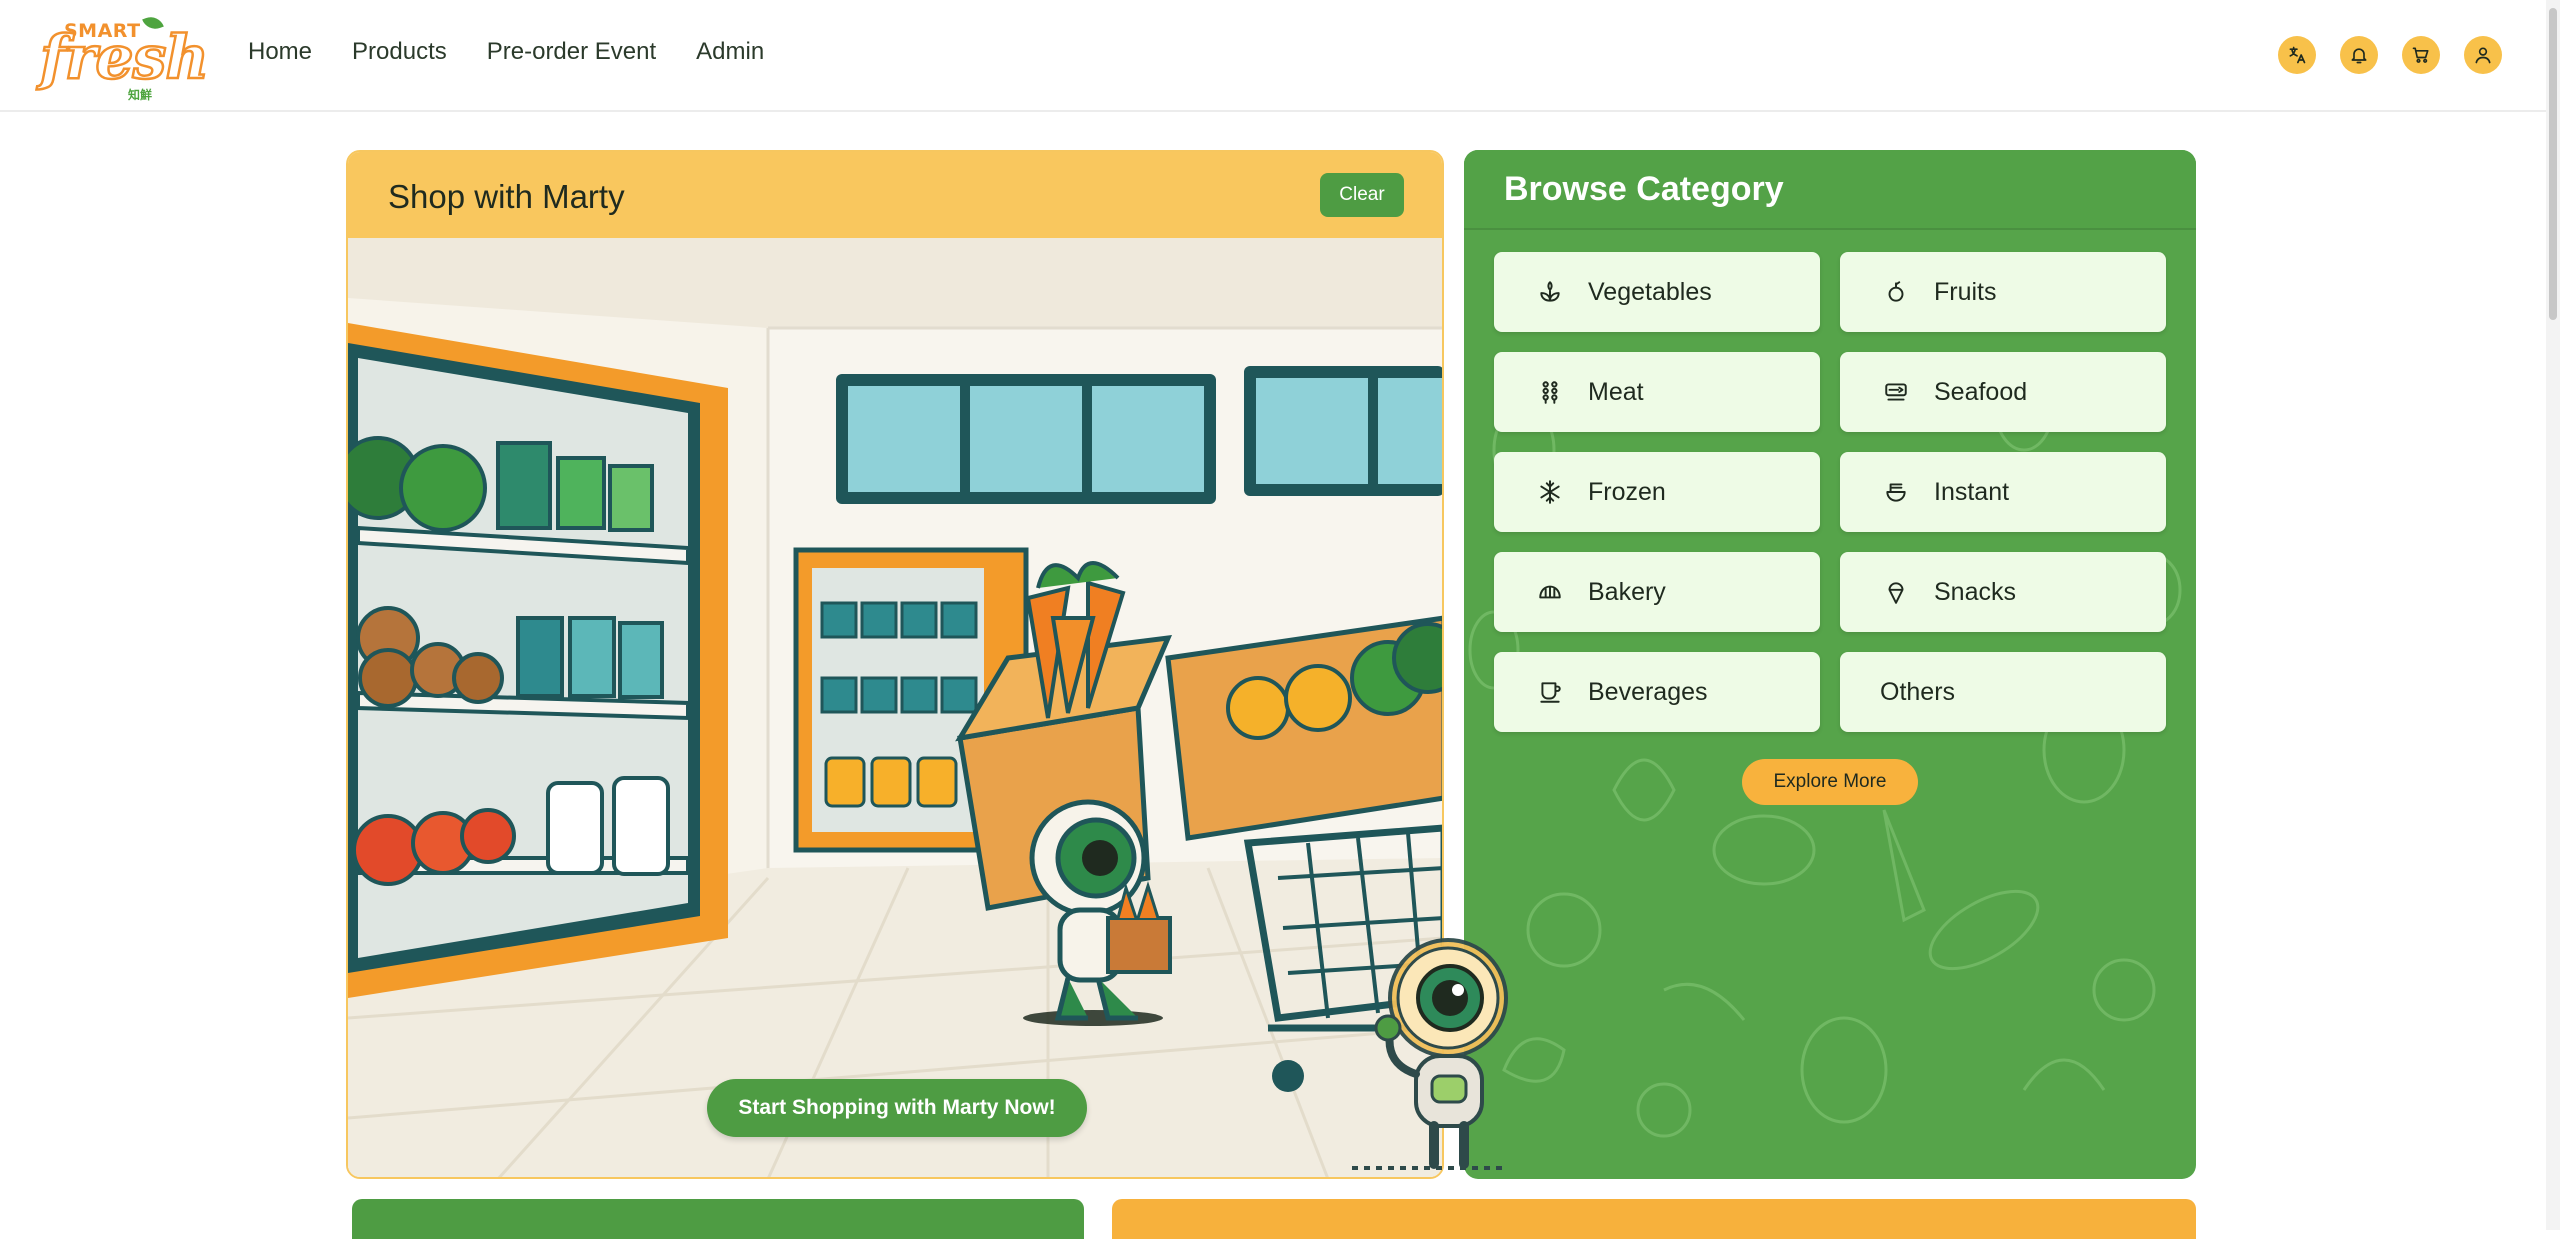 Image resolution: width=2560 pixels, height=1239 pixels. What do you see at coordinates (1918, 691) in the screenshot?
I see `category-label: Others` at bounding box center [1918, 691].